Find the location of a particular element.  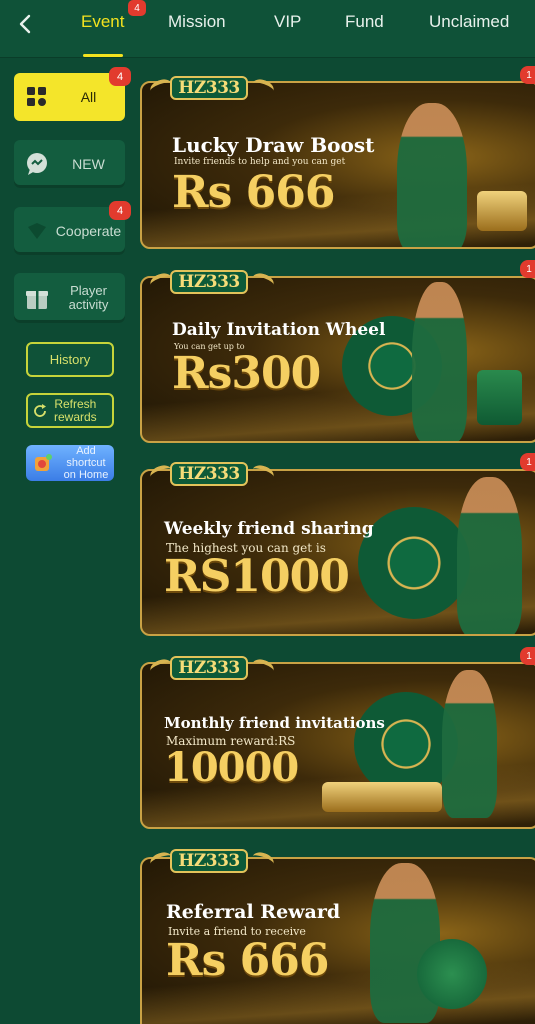

refresh-line2: rewards is located at coordinates (75, 416).